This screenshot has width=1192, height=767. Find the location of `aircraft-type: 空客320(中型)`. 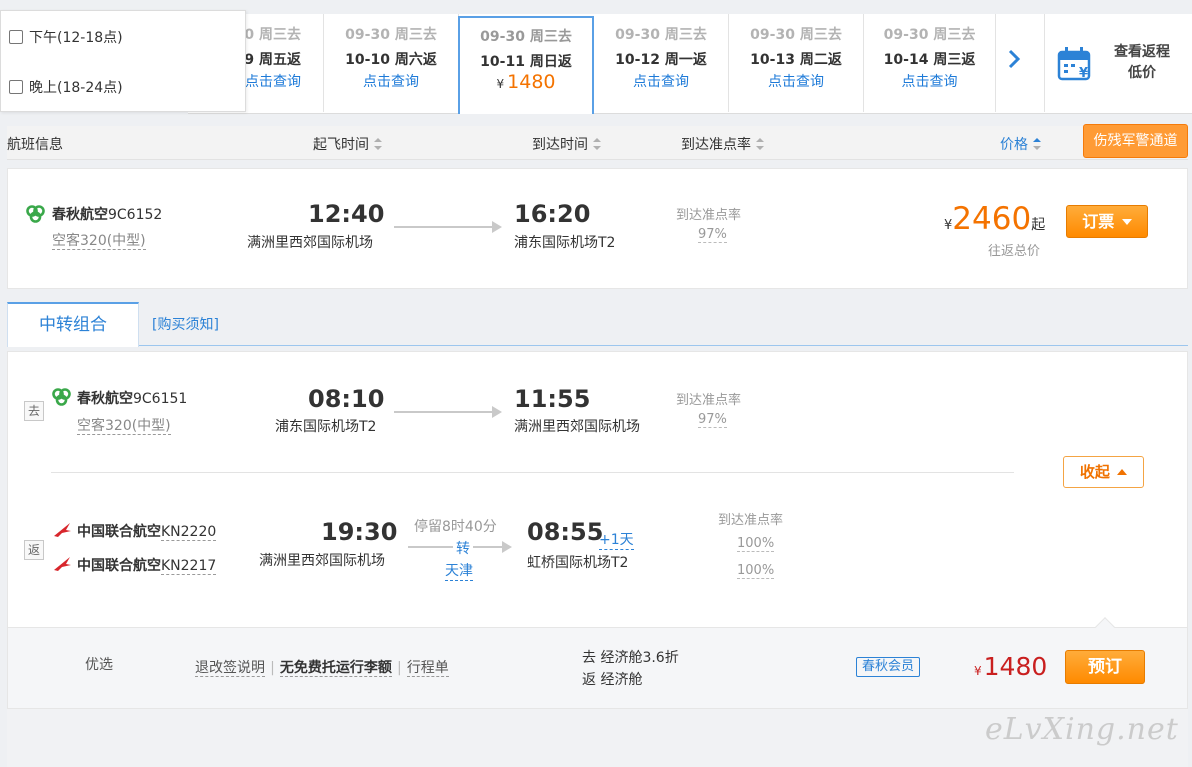

aircraft-type: 空客320(中型) is located at coordinates (99, 240).